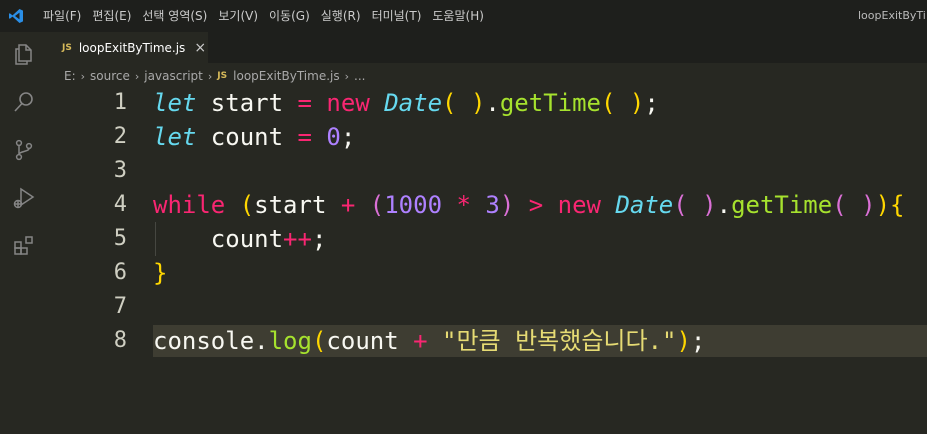 This screenshot has height=434, width=927. I want to click on code-line: 3, so click(487, 171).